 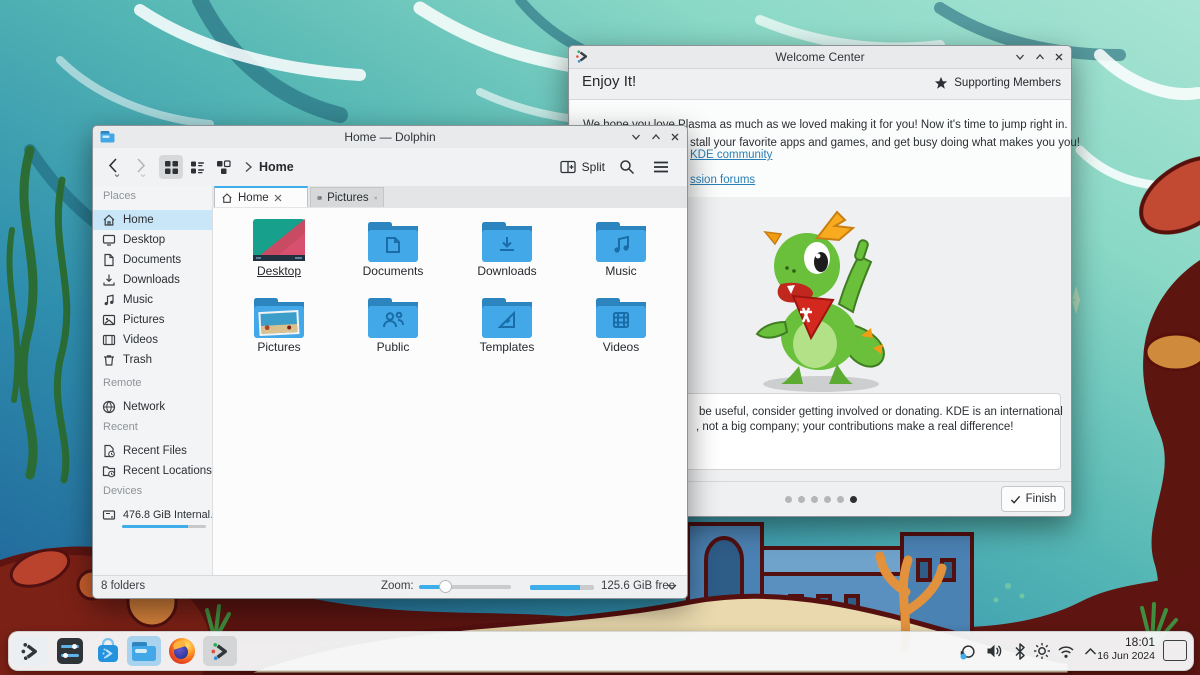 I want to click on recent-file-icon, so click(x=109, y=451).